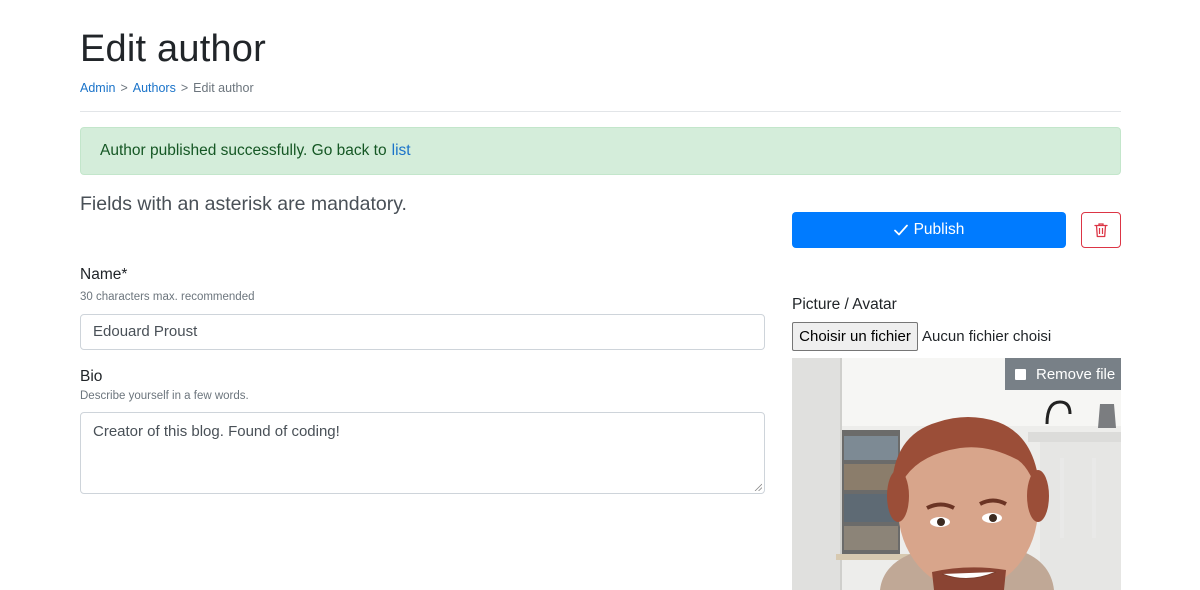 This screenshot has height=590, width=1200. I want to click on trash-icon, so click(1101, 230).